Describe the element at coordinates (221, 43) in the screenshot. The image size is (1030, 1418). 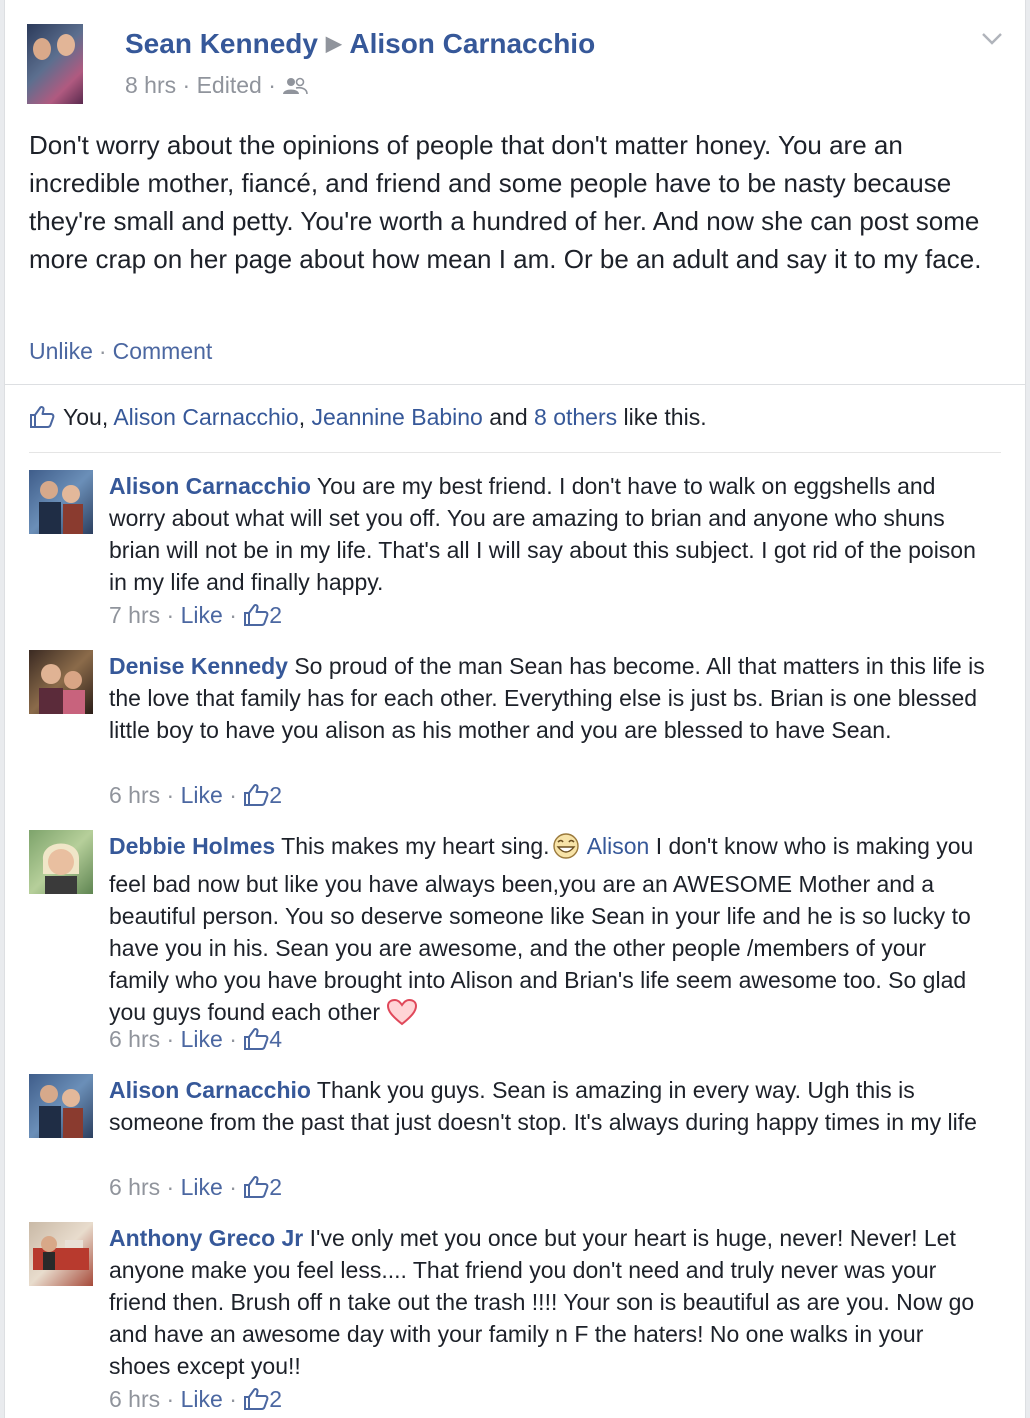
I see `author-name-link: Sean Kennedy` at that location.